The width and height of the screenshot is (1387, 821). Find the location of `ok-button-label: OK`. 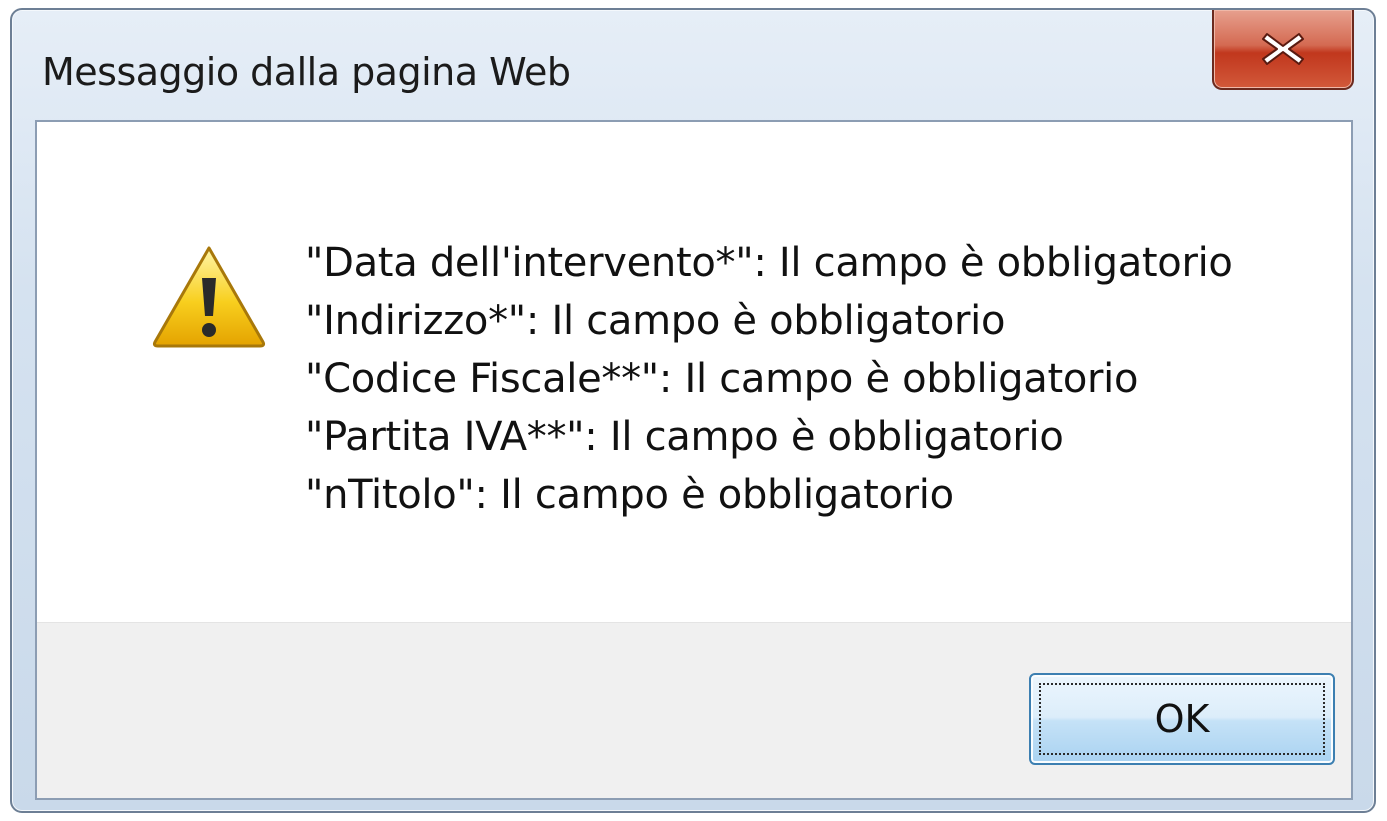

ok-button-label: OK is located at coordinates (1182, 719).